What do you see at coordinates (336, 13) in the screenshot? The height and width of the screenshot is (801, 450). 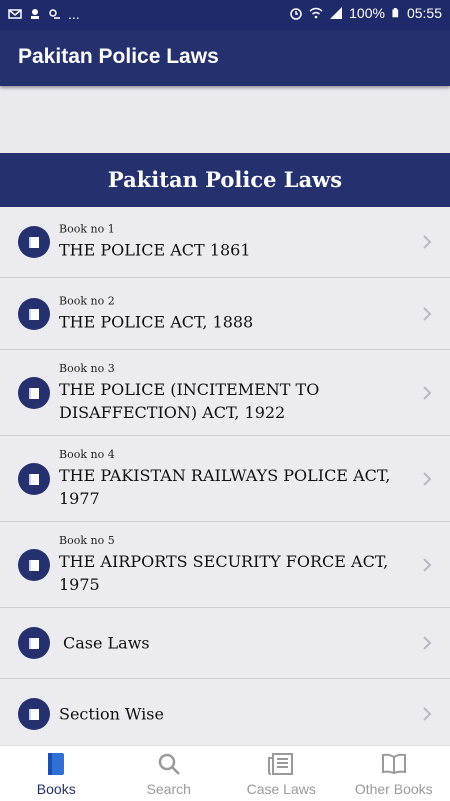 I see `signal-icon` at bounding box center [336, 13].